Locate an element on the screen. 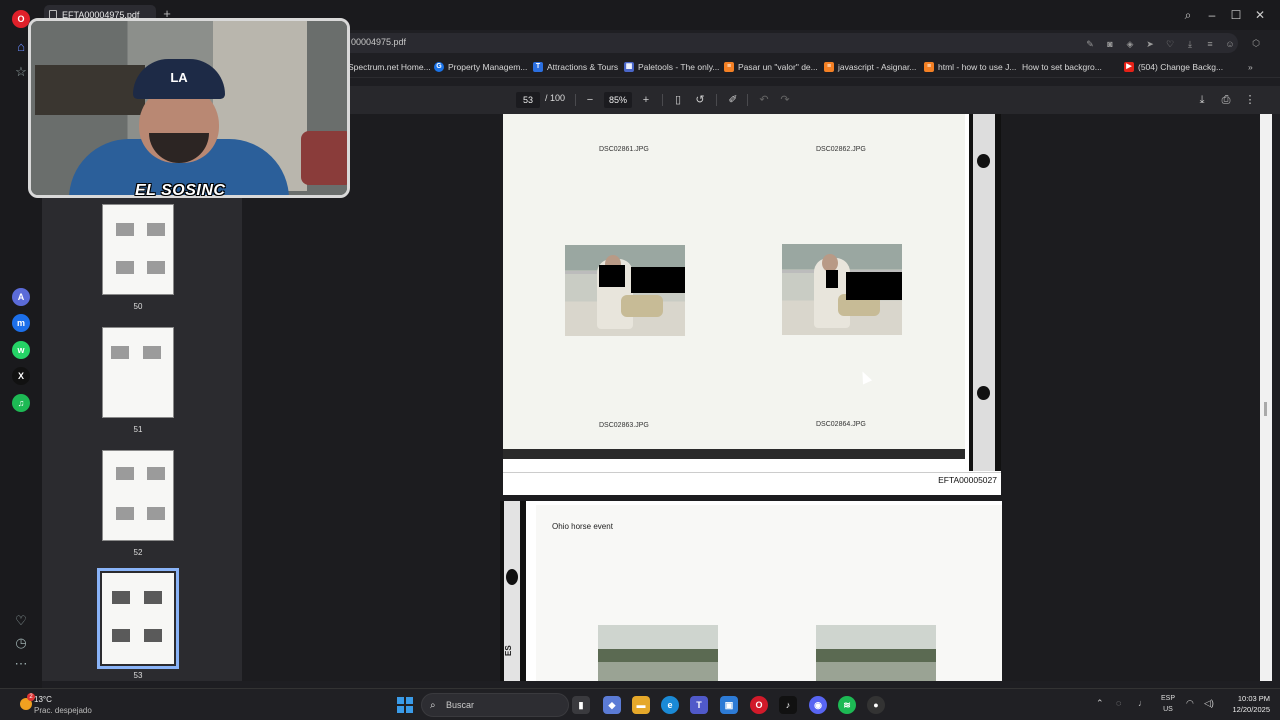  tray-chevron-icon: ⌃ is located at coordinates (1100, 703).